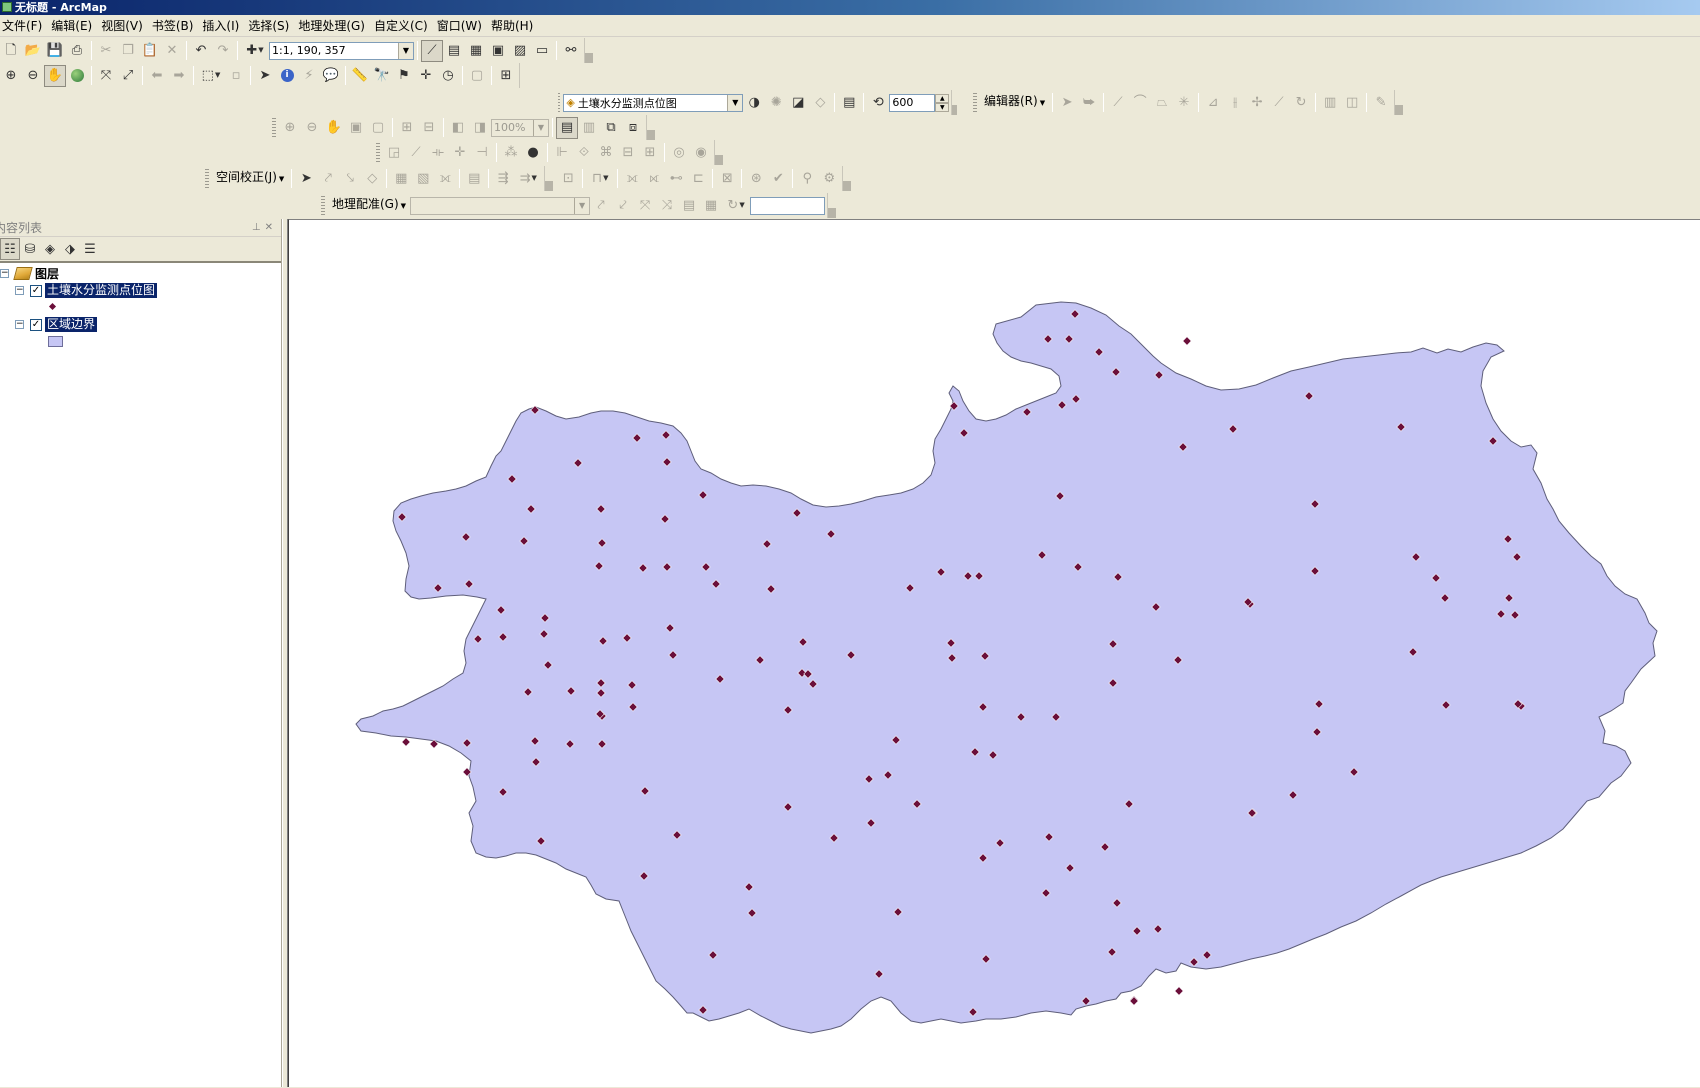 The height and width of the screenshot is (1088, 1700). I want to click on tolerance-spinner: ▲ ▼, so click(942, 102).